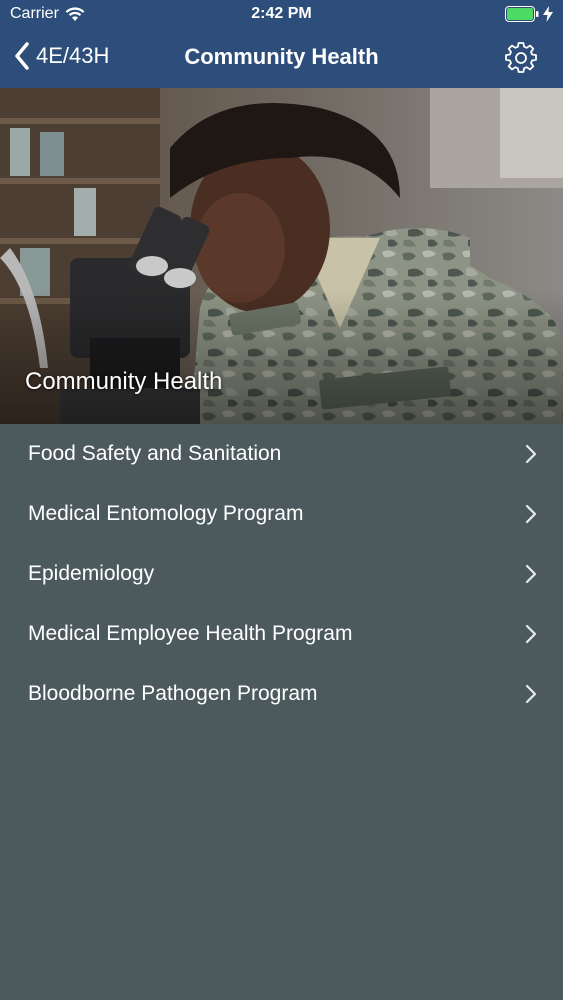  Describe the element at coordinates (155, 453) in the screenshot. I see `menu-item-label: Food Safety and Sanitation` at that location.